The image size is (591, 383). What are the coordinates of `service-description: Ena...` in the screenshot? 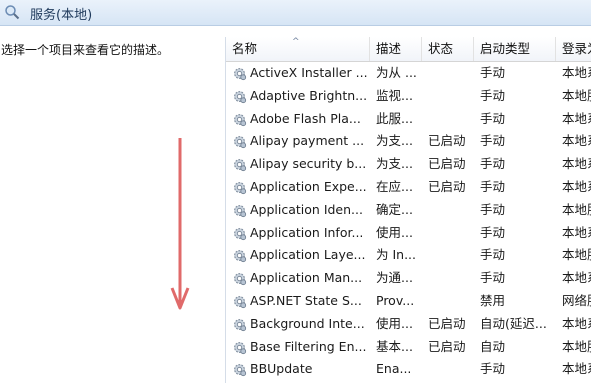 It's located at (394, 369).